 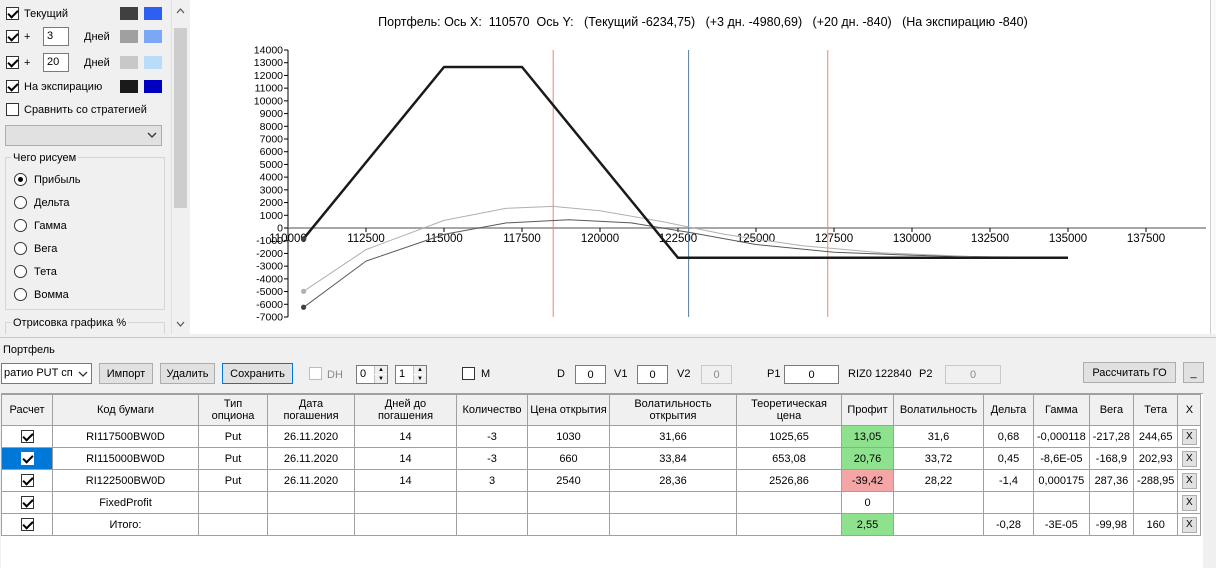 I want to click on theta-cell: 160, so click(x=1156, y=524).